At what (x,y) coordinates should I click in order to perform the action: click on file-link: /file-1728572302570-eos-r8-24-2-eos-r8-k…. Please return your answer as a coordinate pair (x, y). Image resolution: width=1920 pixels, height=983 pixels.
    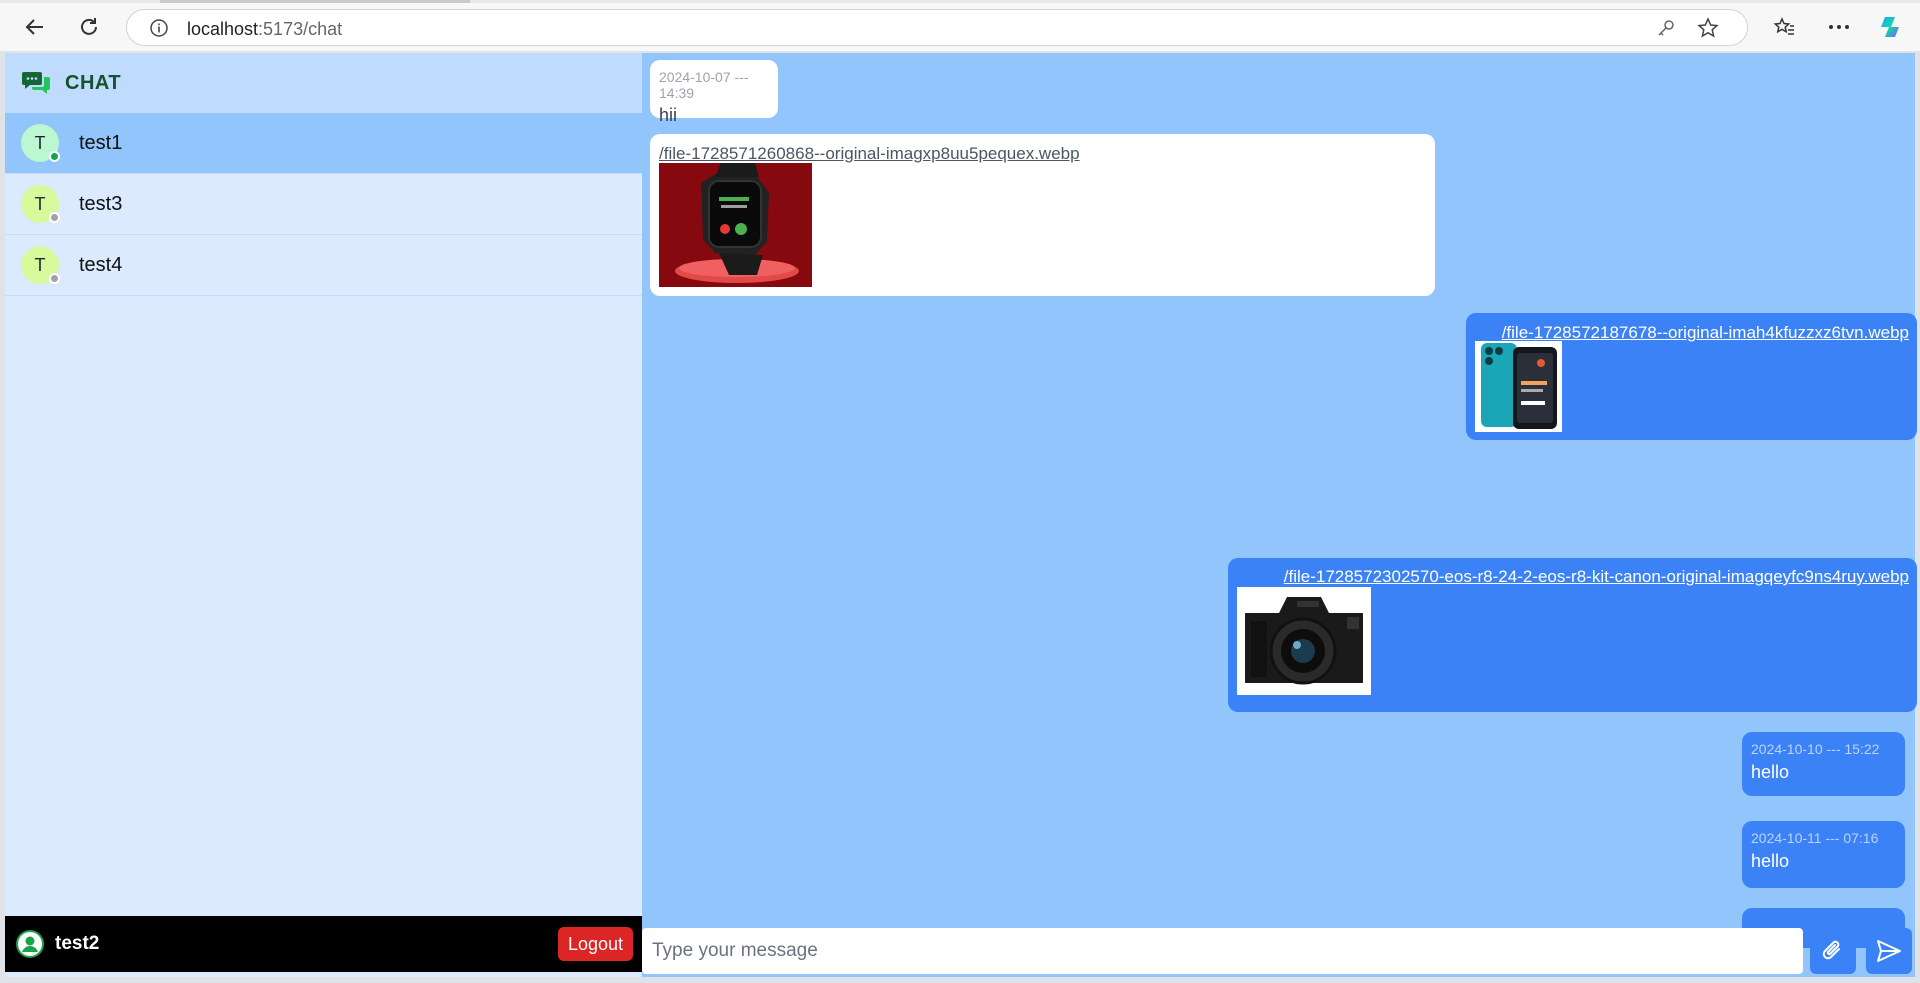
    Looking at the image, I should click on (1572, 577).